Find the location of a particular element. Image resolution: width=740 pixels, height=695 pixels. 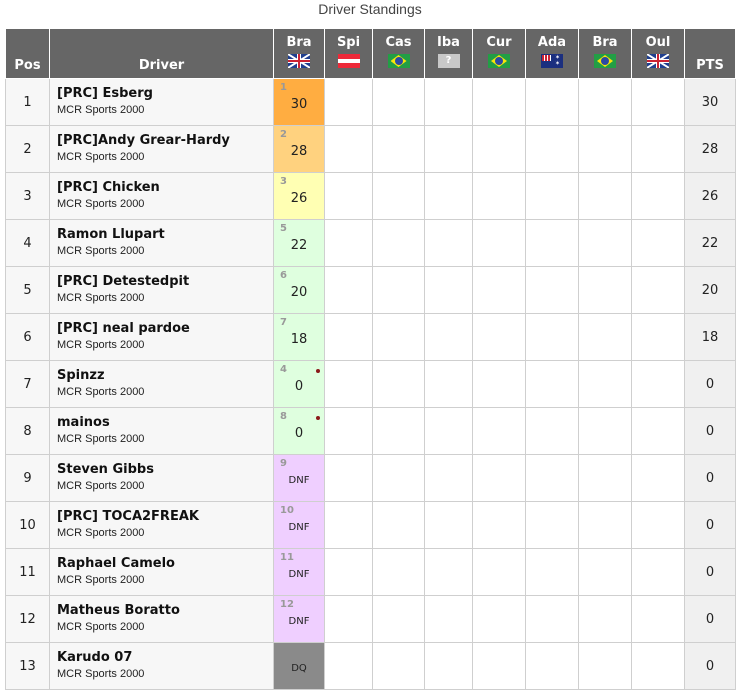

unknown-flag-icon: ? is located at coordinates (448, 61).